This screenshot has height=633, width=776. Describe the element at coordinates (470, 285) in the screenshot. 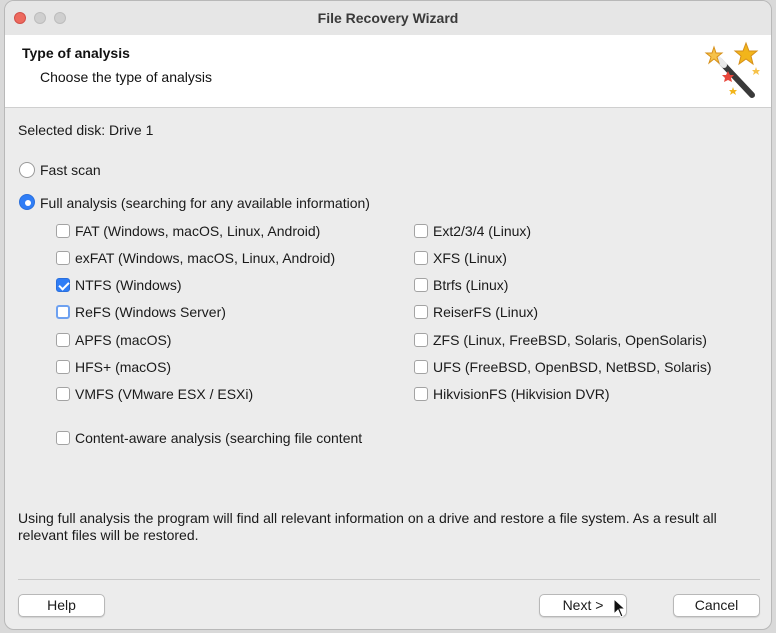

I see `btrfs-label: Btrfs (Linux)` at that location.